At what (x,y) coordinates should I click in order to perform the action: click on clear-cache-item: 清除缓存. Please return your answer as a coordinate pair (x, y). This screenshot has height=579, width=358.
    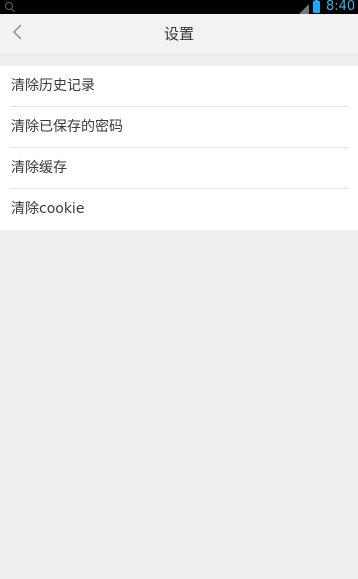
    Looking at the image, I should click on (179, 168).